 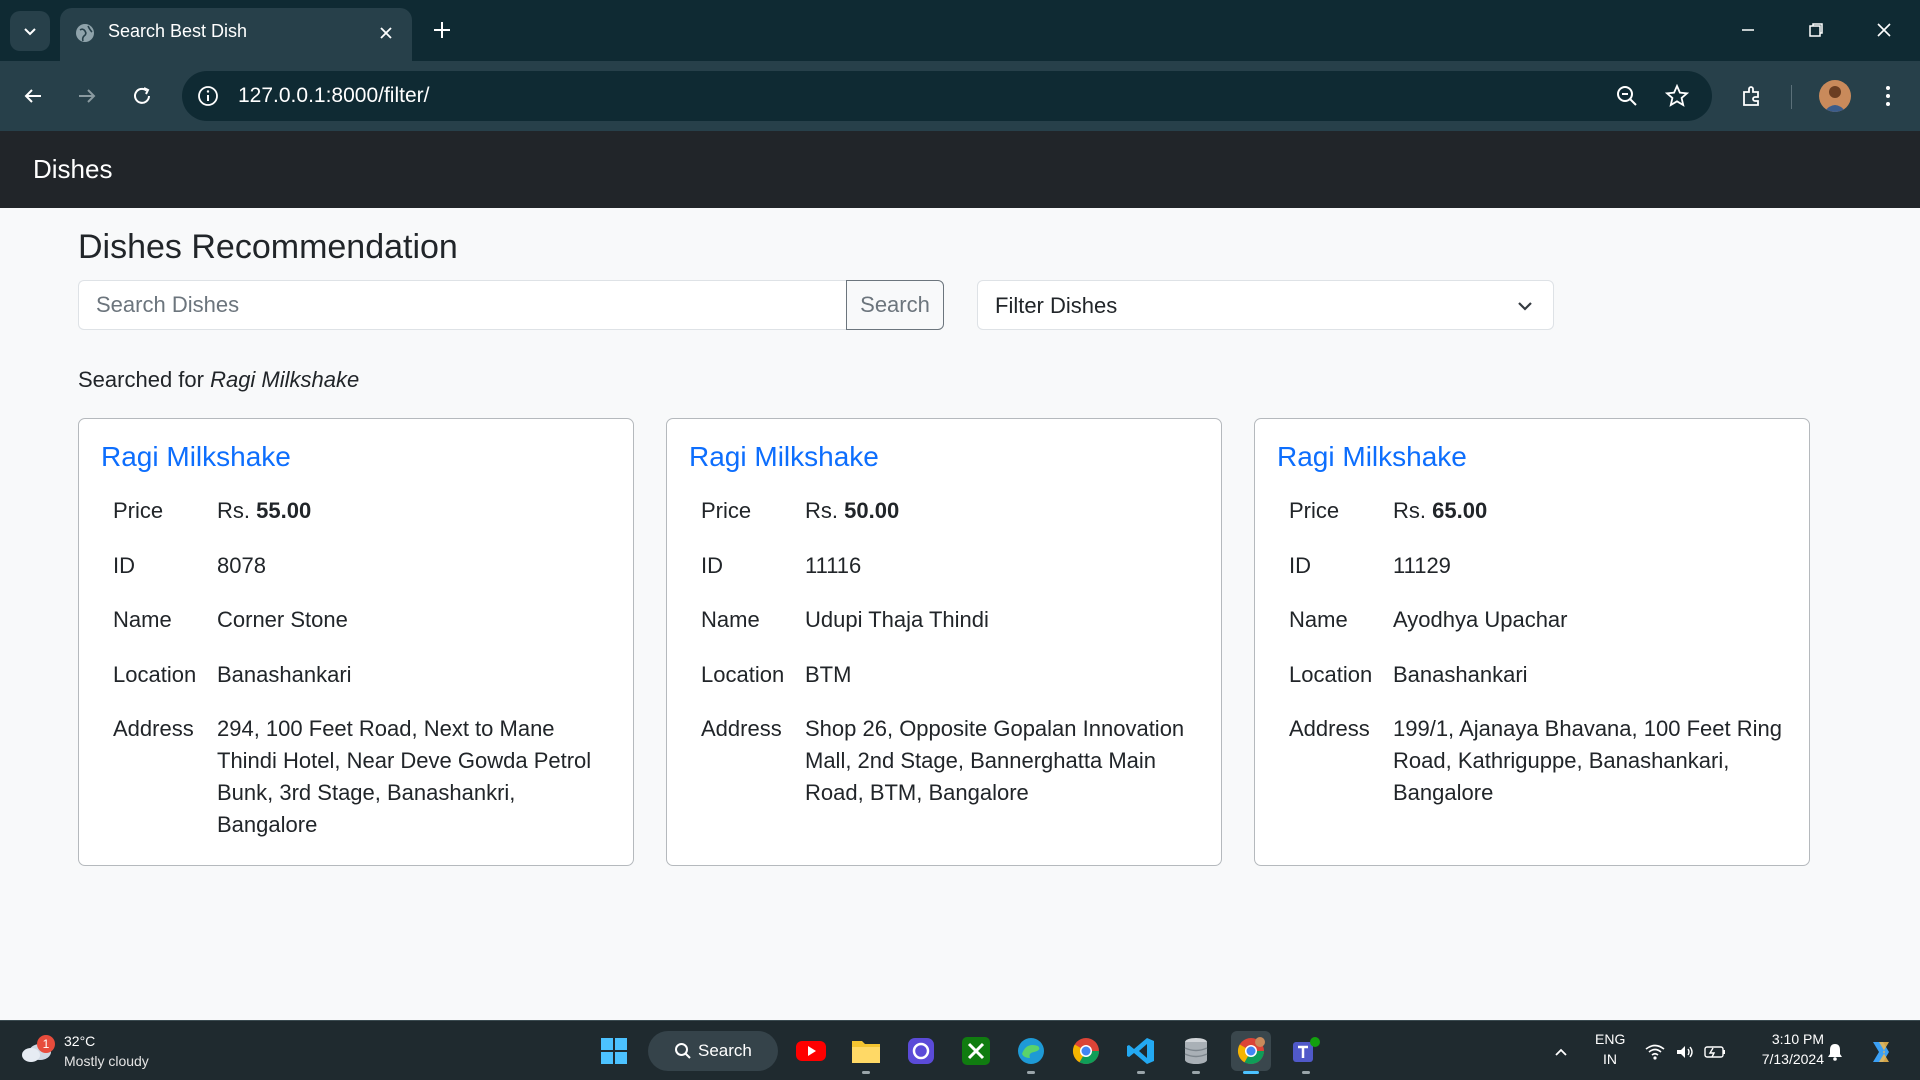 I want to click on temperature: 32°C, so click(x=80, y=1041).